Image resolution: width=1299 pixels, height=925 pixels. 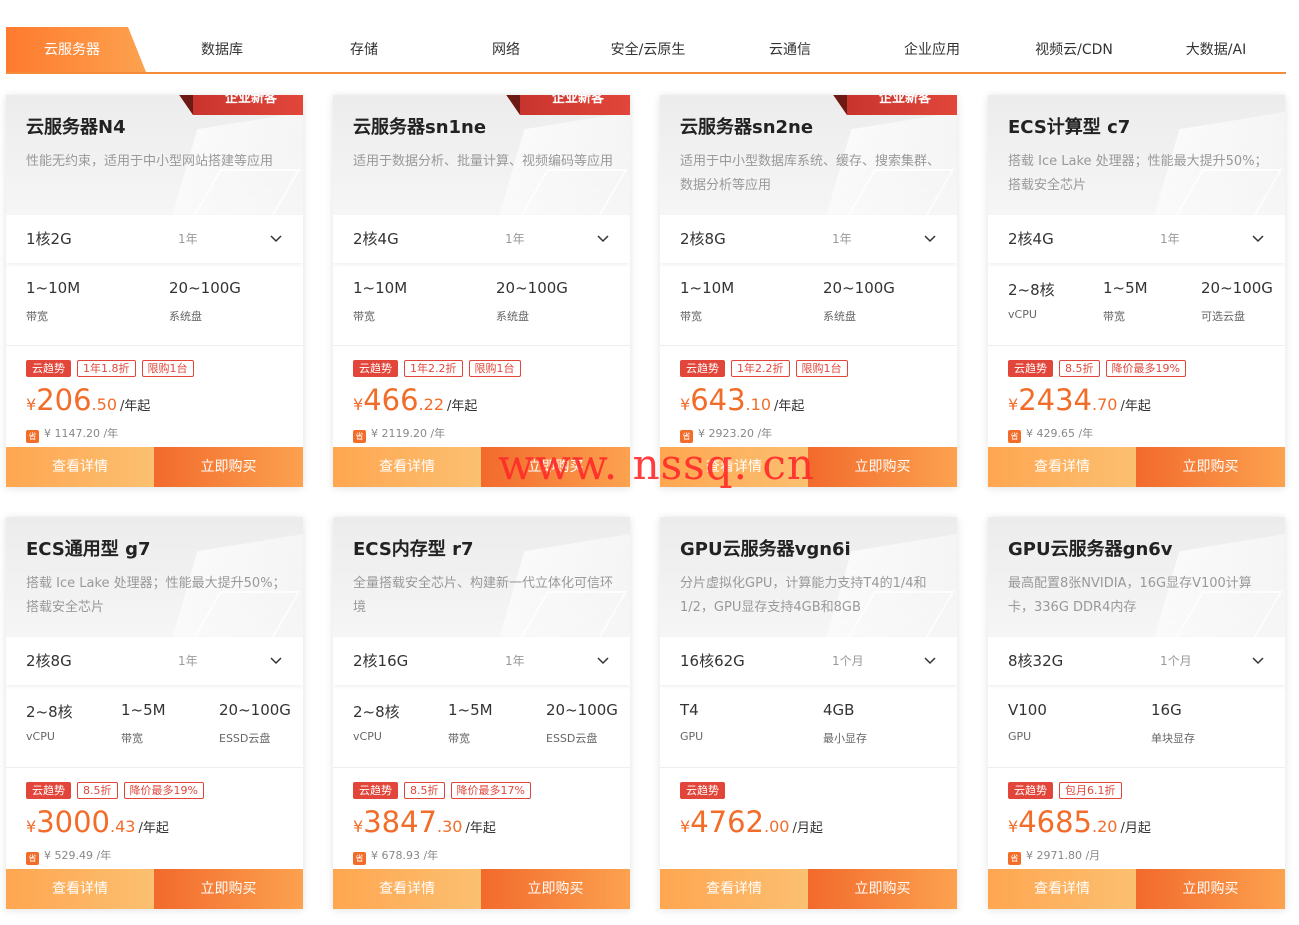 What do you see at coordinates (1136, 726) in the screenshot?
I see `spec-params: V100 GPU 16G 单块显存` at bounding box center [1136, 726].